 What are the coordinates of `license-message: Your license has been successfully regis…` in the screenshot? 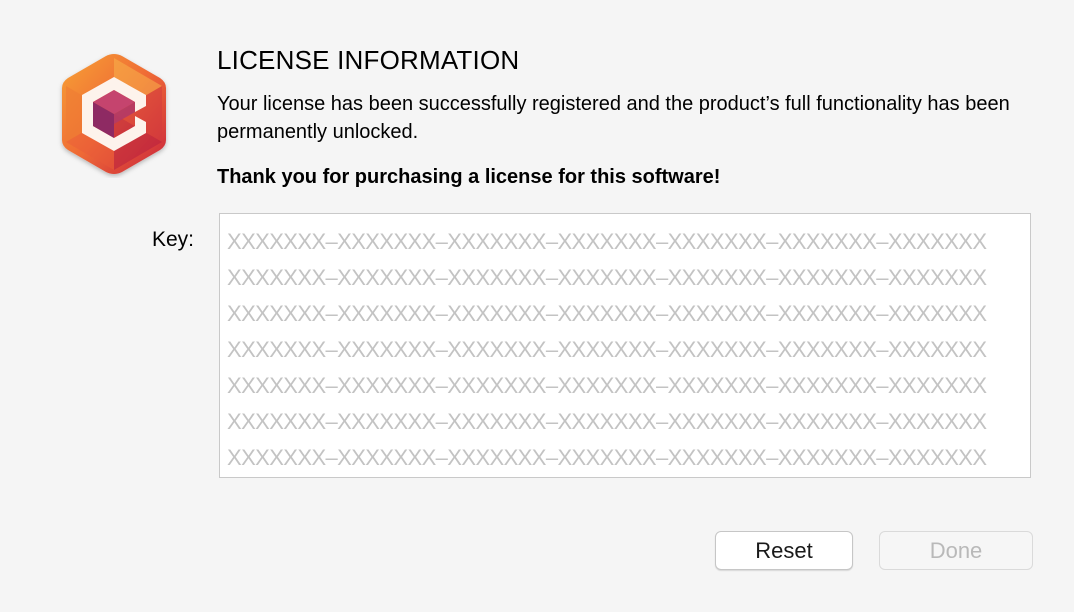 It's located at (613, 118).